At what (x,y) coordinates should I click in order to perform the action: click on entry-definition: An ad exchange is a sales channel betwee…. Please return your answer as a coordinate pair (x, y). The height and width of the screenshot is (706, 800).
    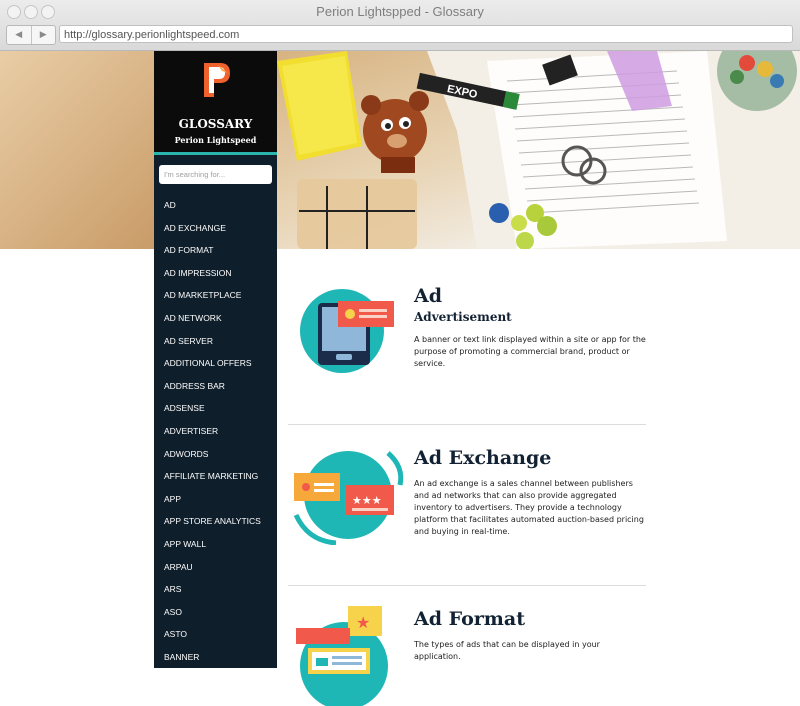
    Looking at the image, I should click on (529, 507).